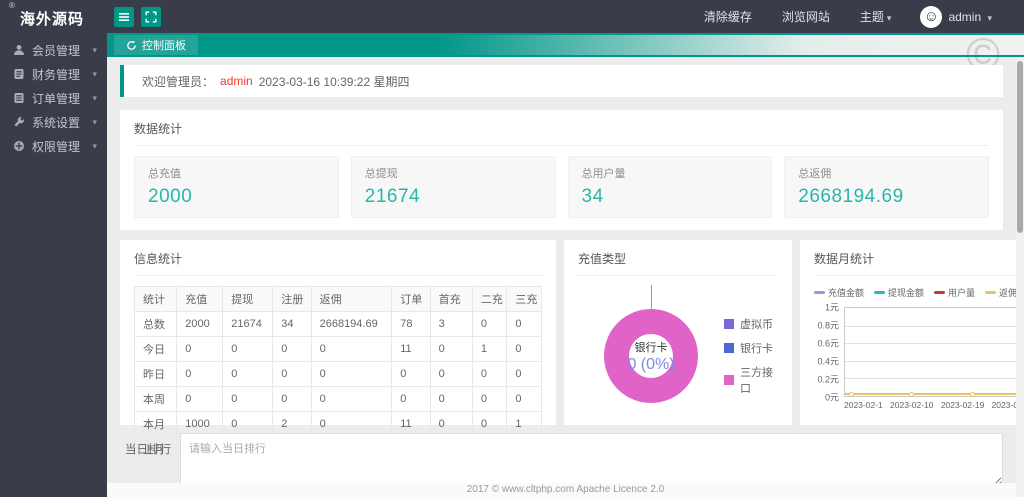  I want to click on header-menu: 清除缓存 浏览网站 主题 ▾ ☺ admin ▾, so click(856, 16).